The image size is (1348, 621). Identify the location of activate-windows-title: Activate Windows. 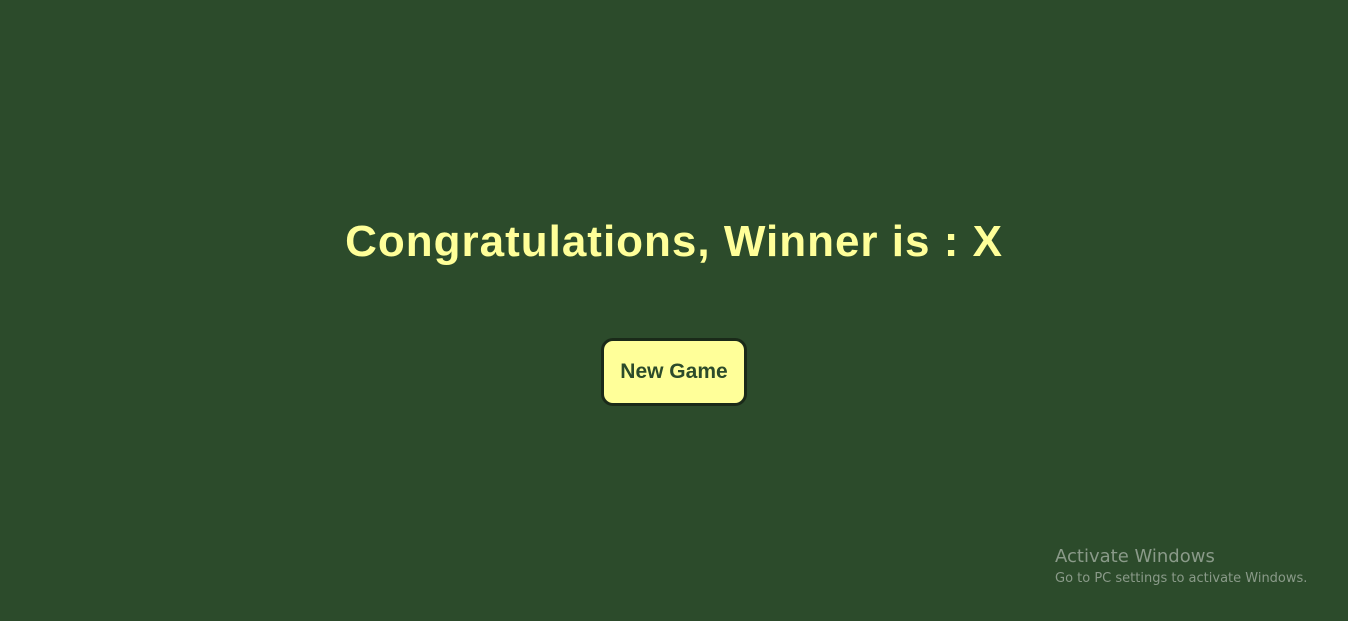
(1135, 556).